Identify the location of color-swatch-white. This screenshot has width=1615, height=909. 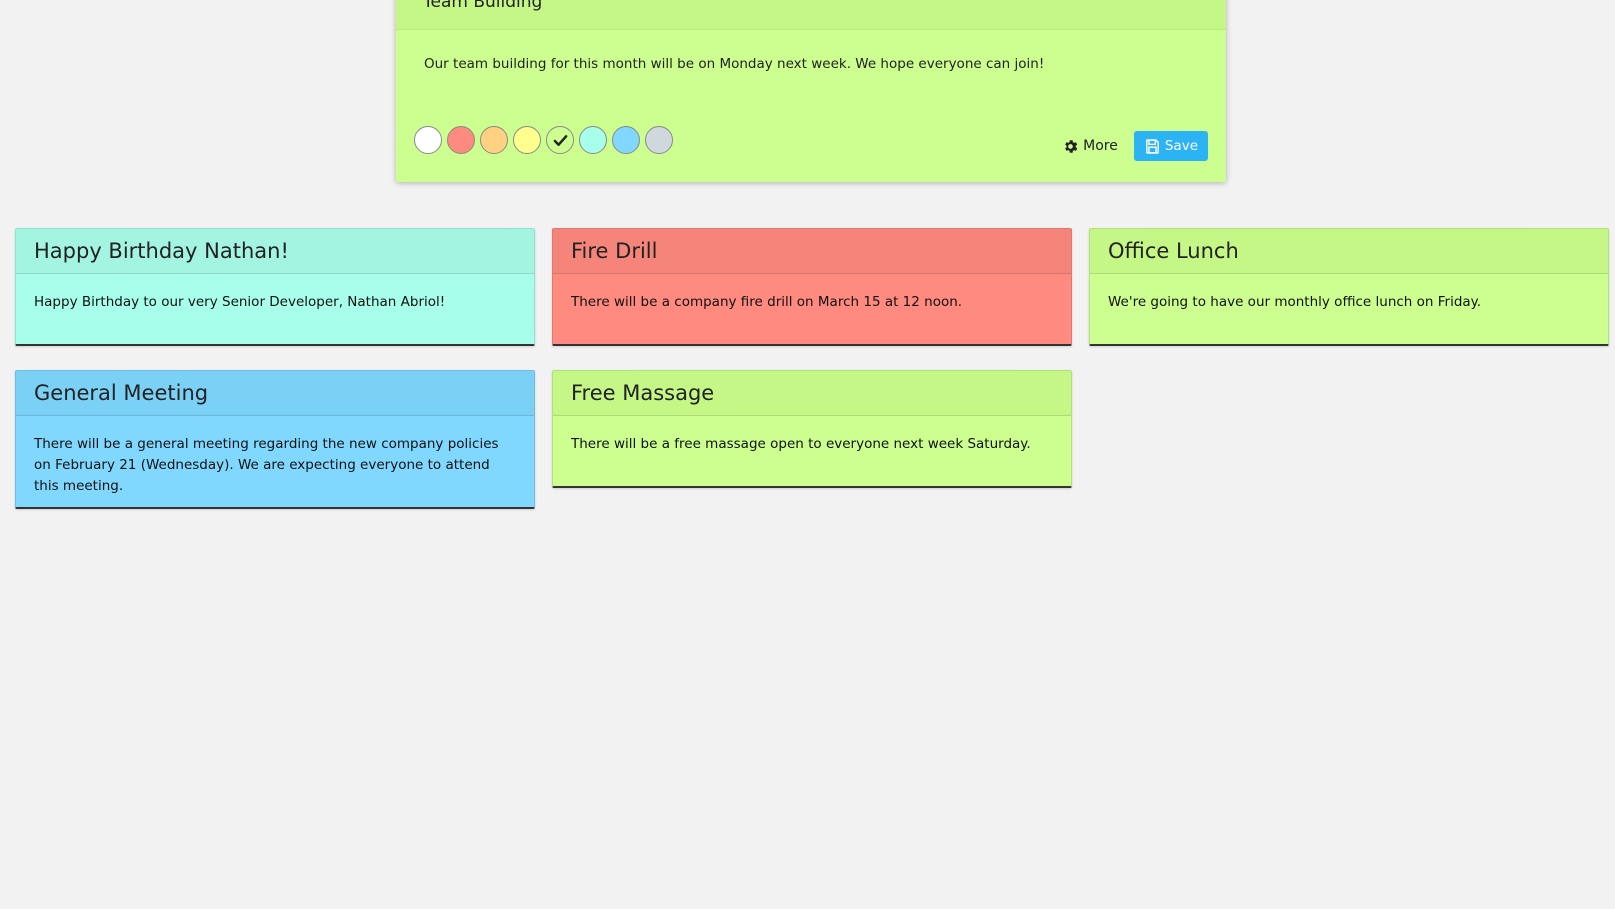
(428, 140).